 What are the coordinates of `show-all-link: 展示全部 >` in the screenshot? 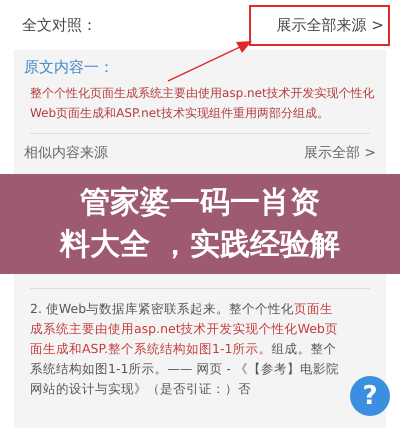 It's located at (340, 153).